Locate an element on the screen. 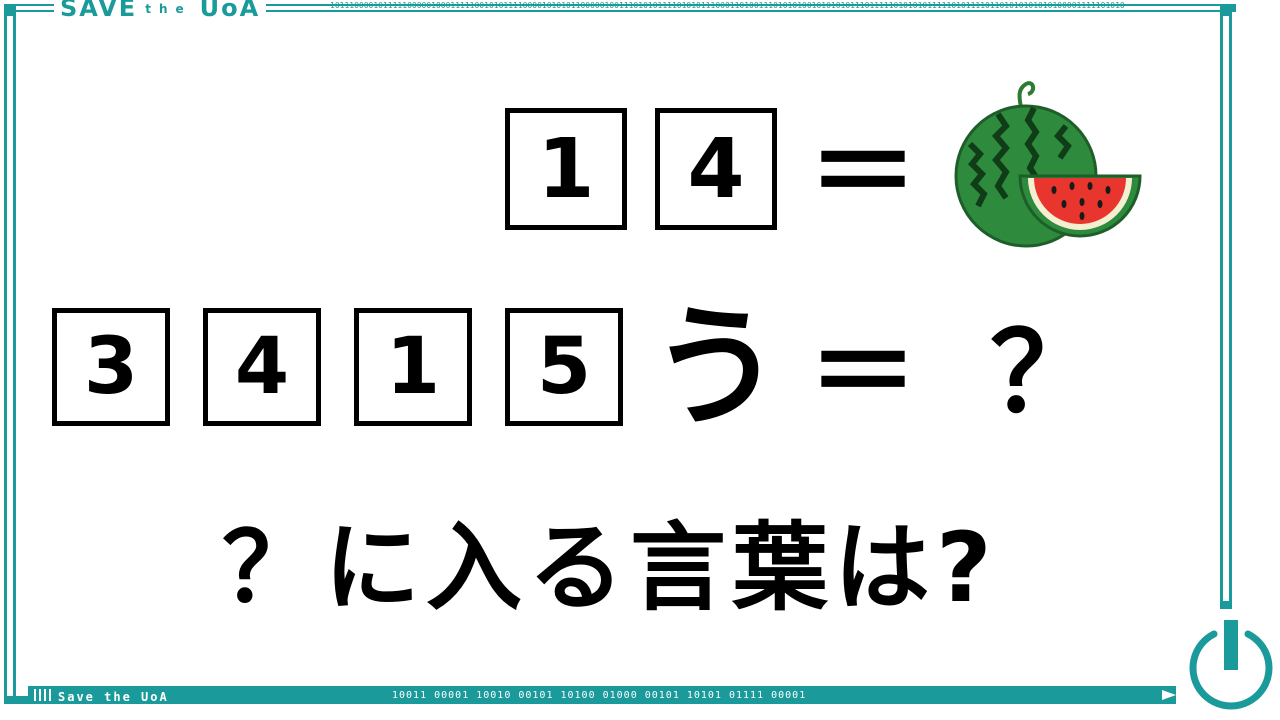 The image size is (1280, 720). brand-title-the: the is located at coordinates (168, 9).